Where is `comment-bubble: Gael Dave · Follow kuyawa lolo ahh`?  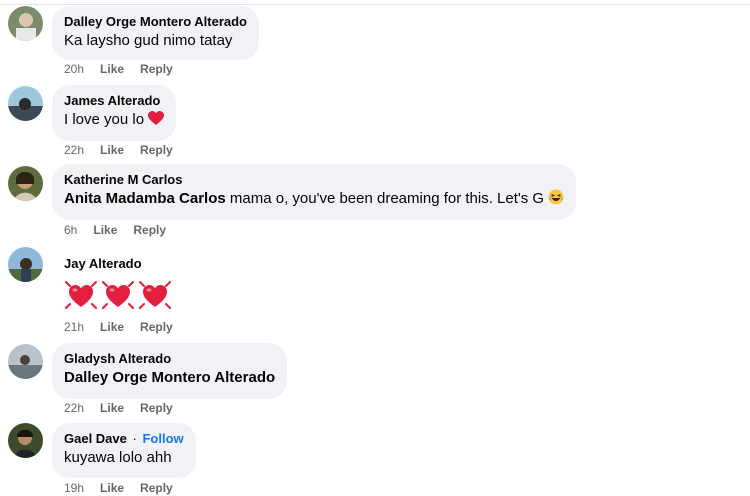 comment-bubble: Gael Dave · Follow kuyawa lolo ahh is located at coordinates (124, 450).